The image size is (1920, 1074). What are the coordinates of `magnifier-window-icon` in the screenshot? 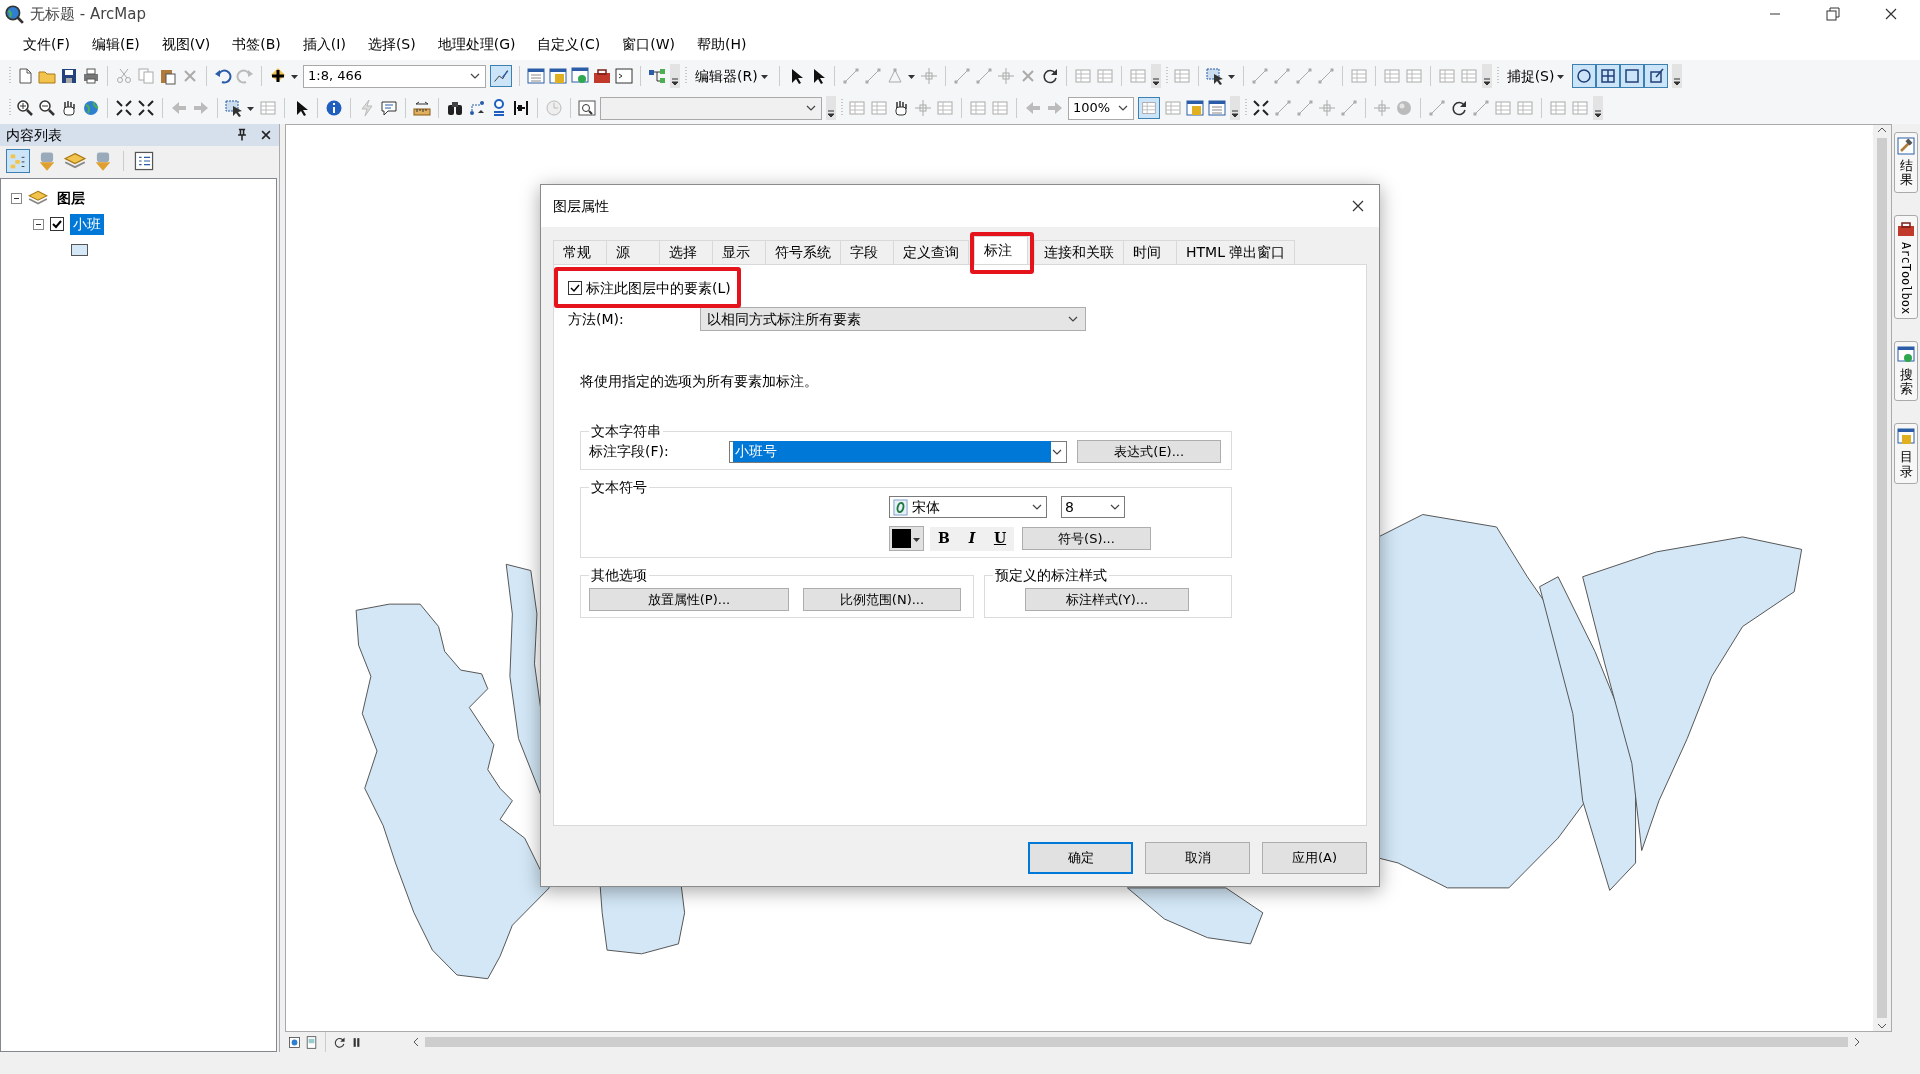 It's located at (587, 108).